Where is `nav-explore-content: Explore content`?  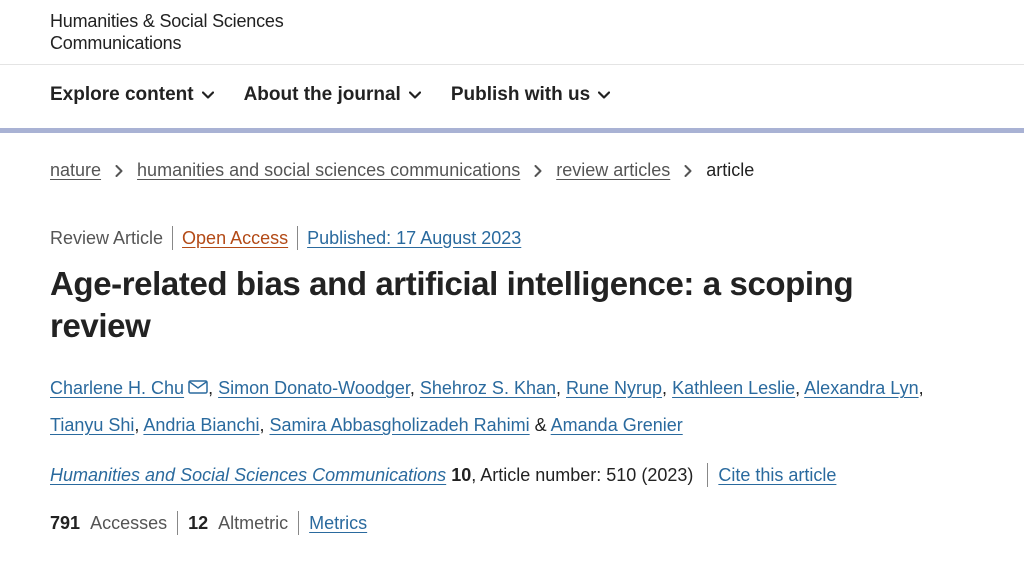 nav-explore-content: Explore content is located at coordinates (132, 95).